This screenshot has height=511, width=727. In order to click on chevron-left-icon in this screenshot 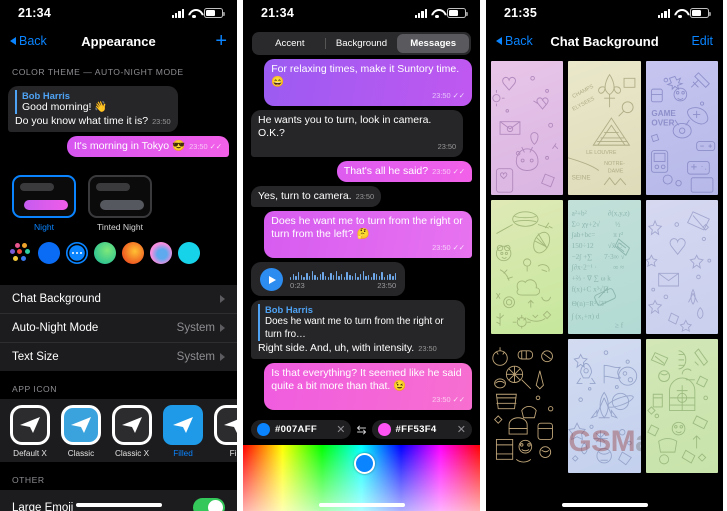, I will do `click(499, 41)`.